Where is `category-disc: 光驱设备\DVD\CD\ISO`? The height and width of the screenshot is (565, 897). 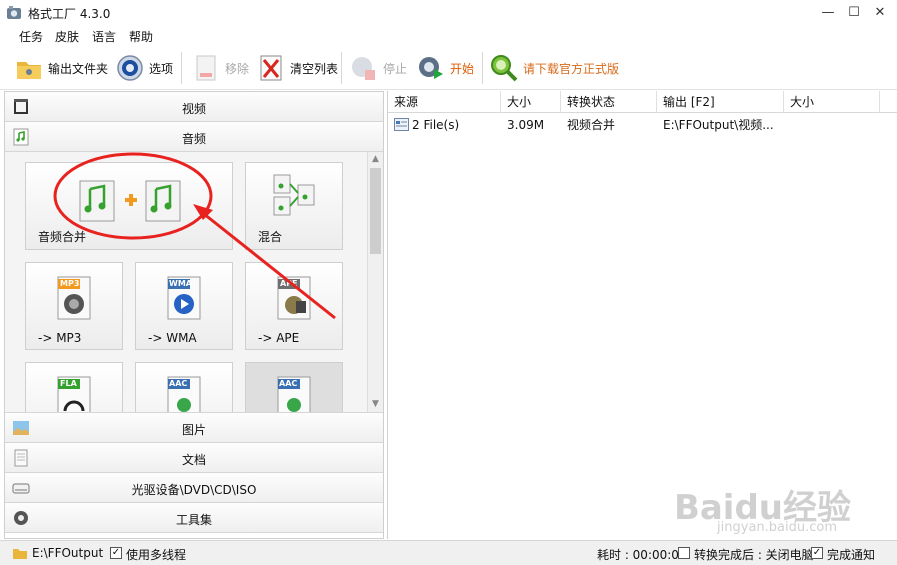
category-disc: 光驱设备\DVD\CD\ISO is located at coordinates (194, 488).